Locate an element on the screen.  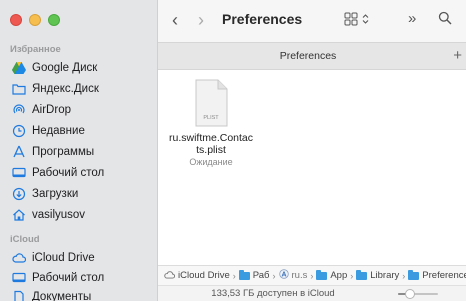
sidebar-item-recents: Недавние is located at coordinates (80, 131).